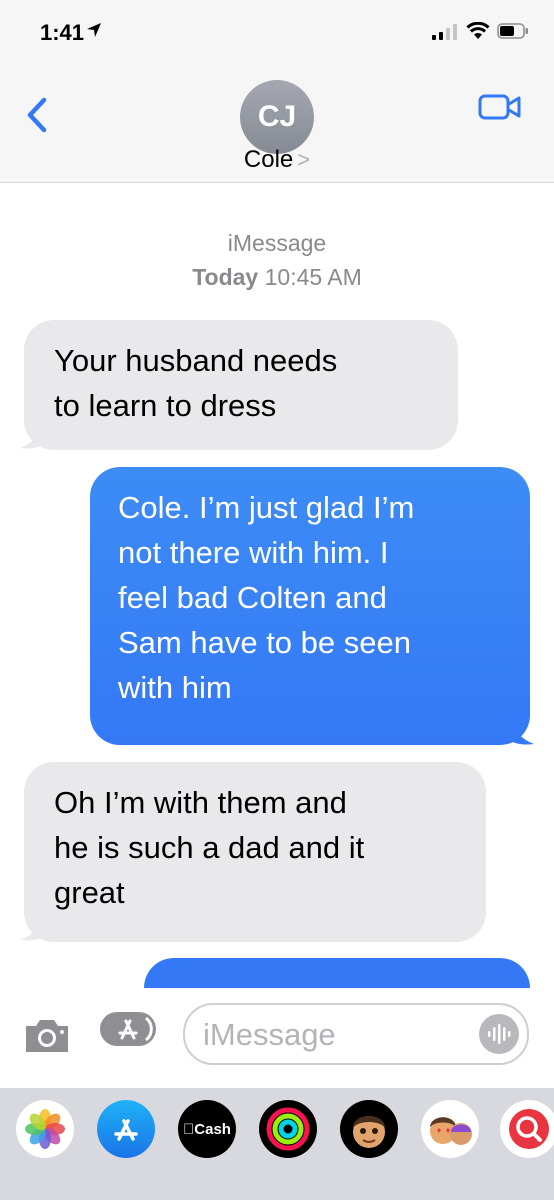  I want to click on audio-waveform-icon, so click(499, 1034).